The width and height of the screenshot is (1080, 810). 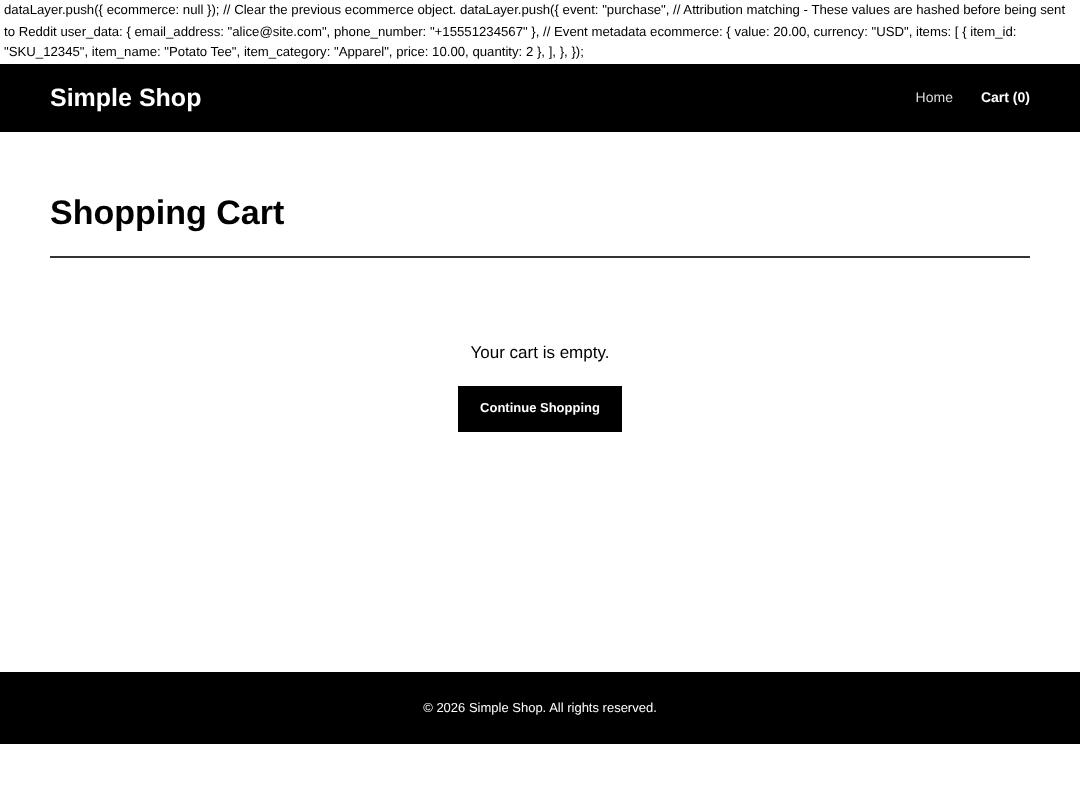 I want to click on page-title: Shopping Cart, so click(x=168, y=214).